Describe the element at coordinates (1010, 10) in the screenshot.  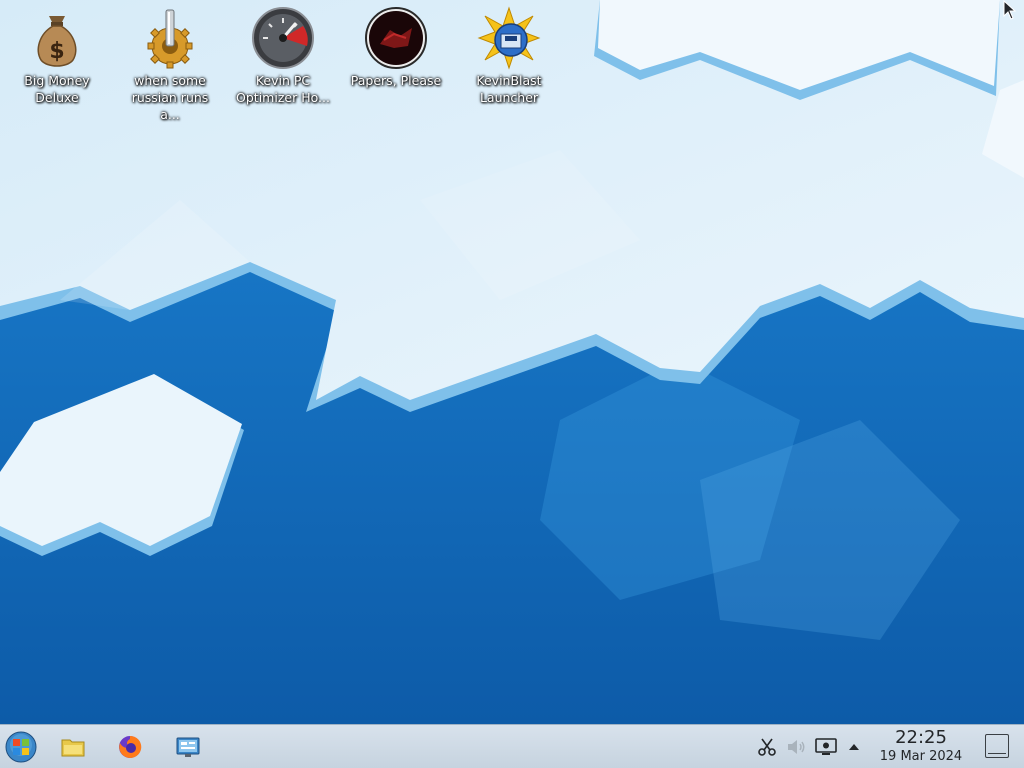
I see `mouse-cursor-icon` at that location.